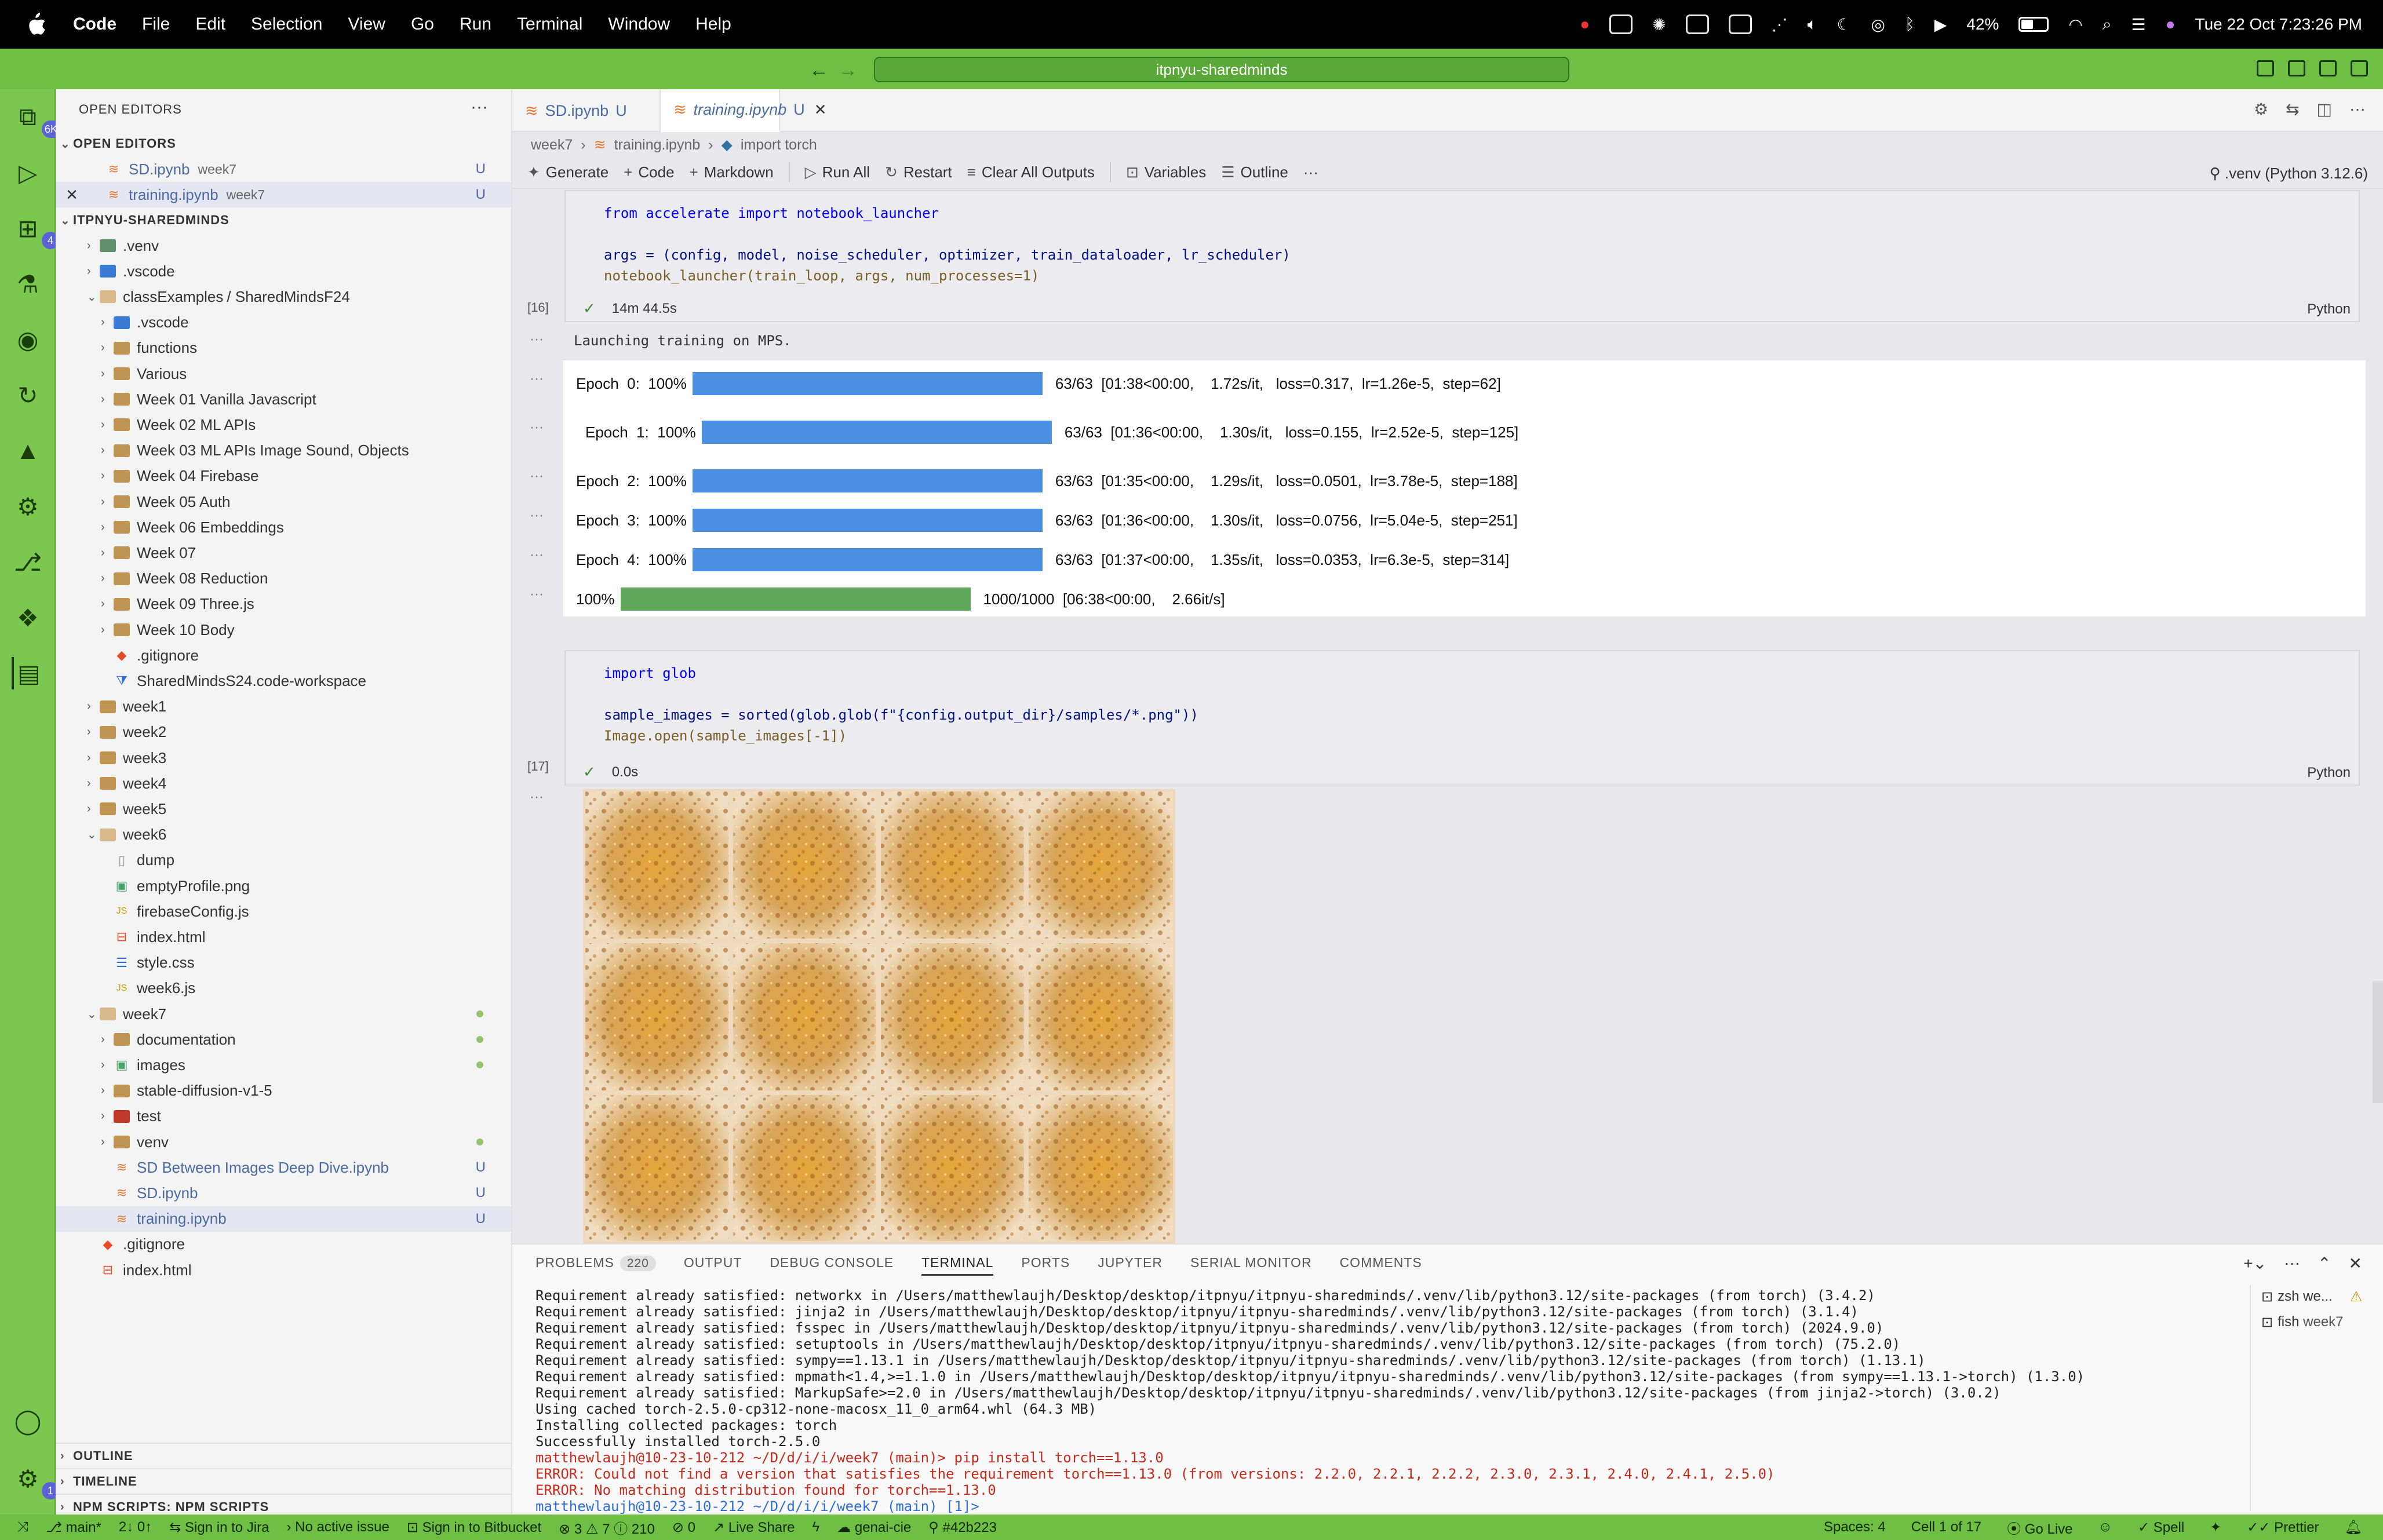 This screenshot has height=1540, width=2383. What do you see at coordinates (1878, 25) in the screenshot?
I see `airdrop-icon: ◎` at bounding box center [1878, 25].